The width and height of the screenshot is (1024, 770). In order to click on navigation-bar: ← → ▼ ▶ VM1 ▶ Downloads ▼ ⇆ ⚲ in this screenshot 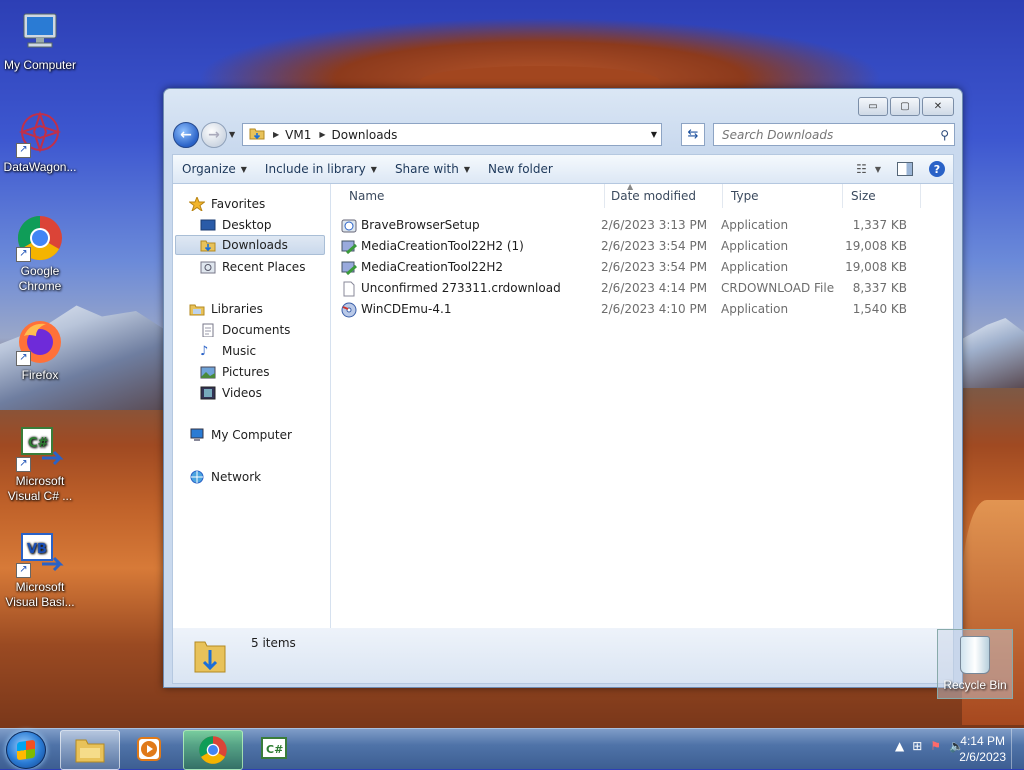, I will do `click(563, 134)`.